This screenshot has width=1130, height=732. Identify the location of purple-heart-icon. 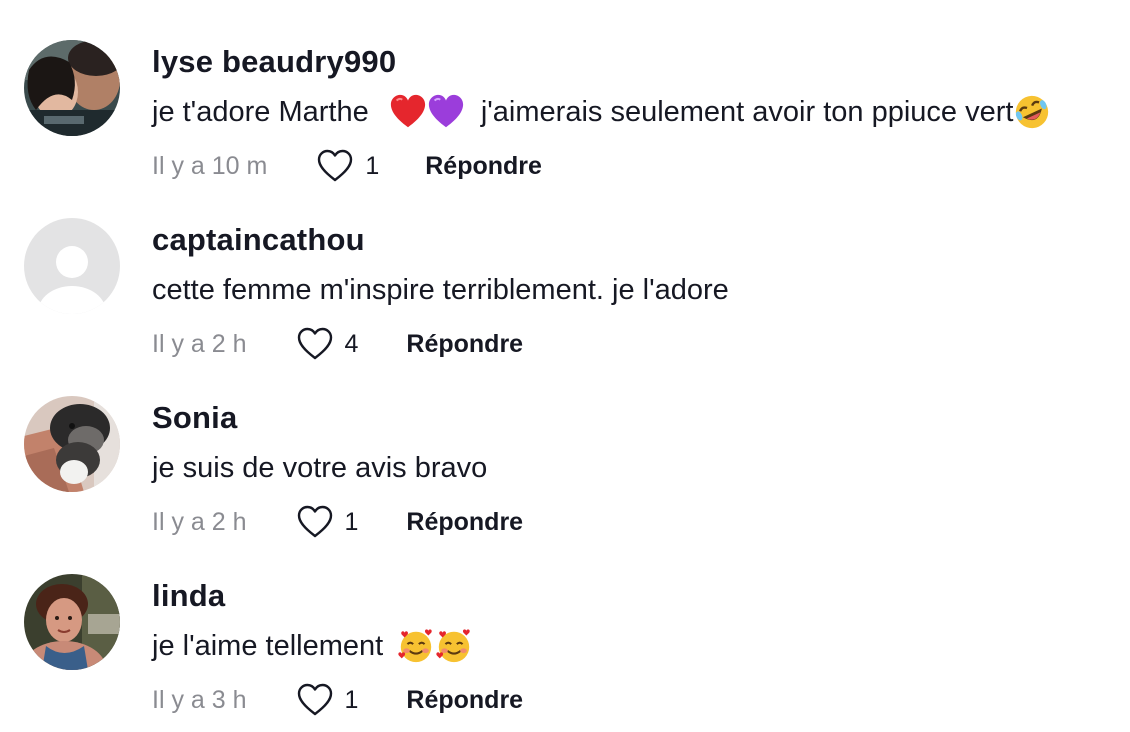
(446, 112).